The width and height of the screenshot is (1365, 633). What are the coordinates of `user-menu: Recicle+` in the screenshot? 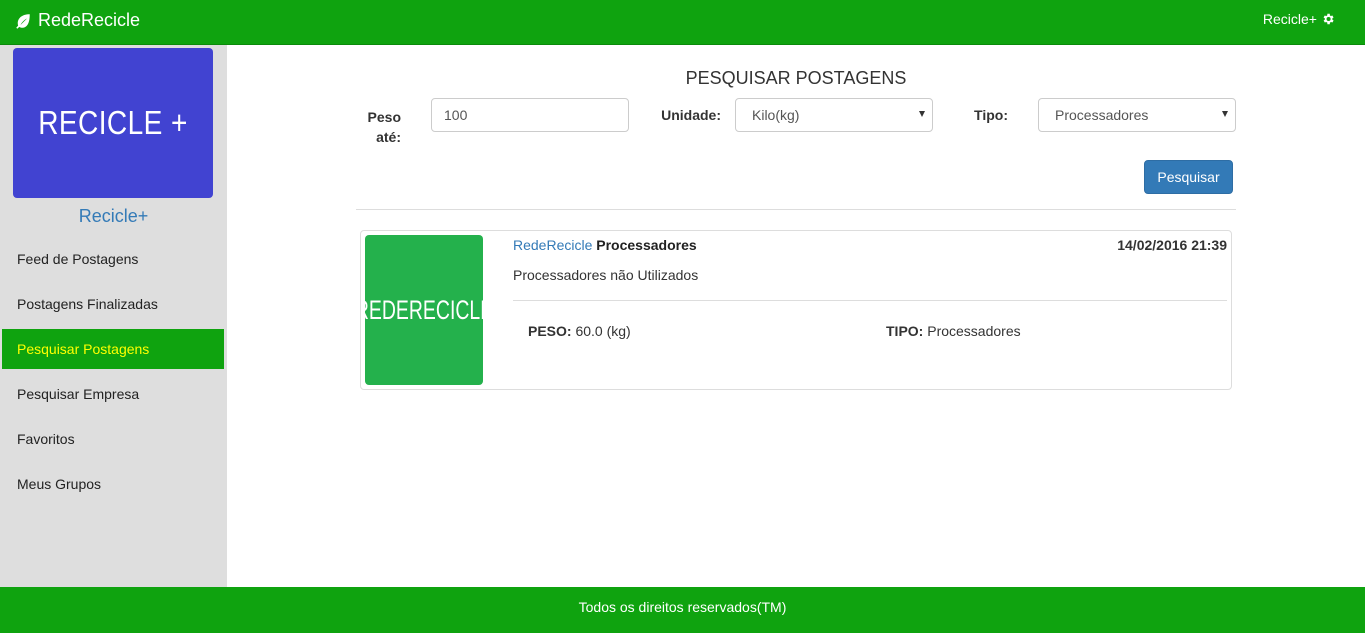 It's located at (1299, 19).